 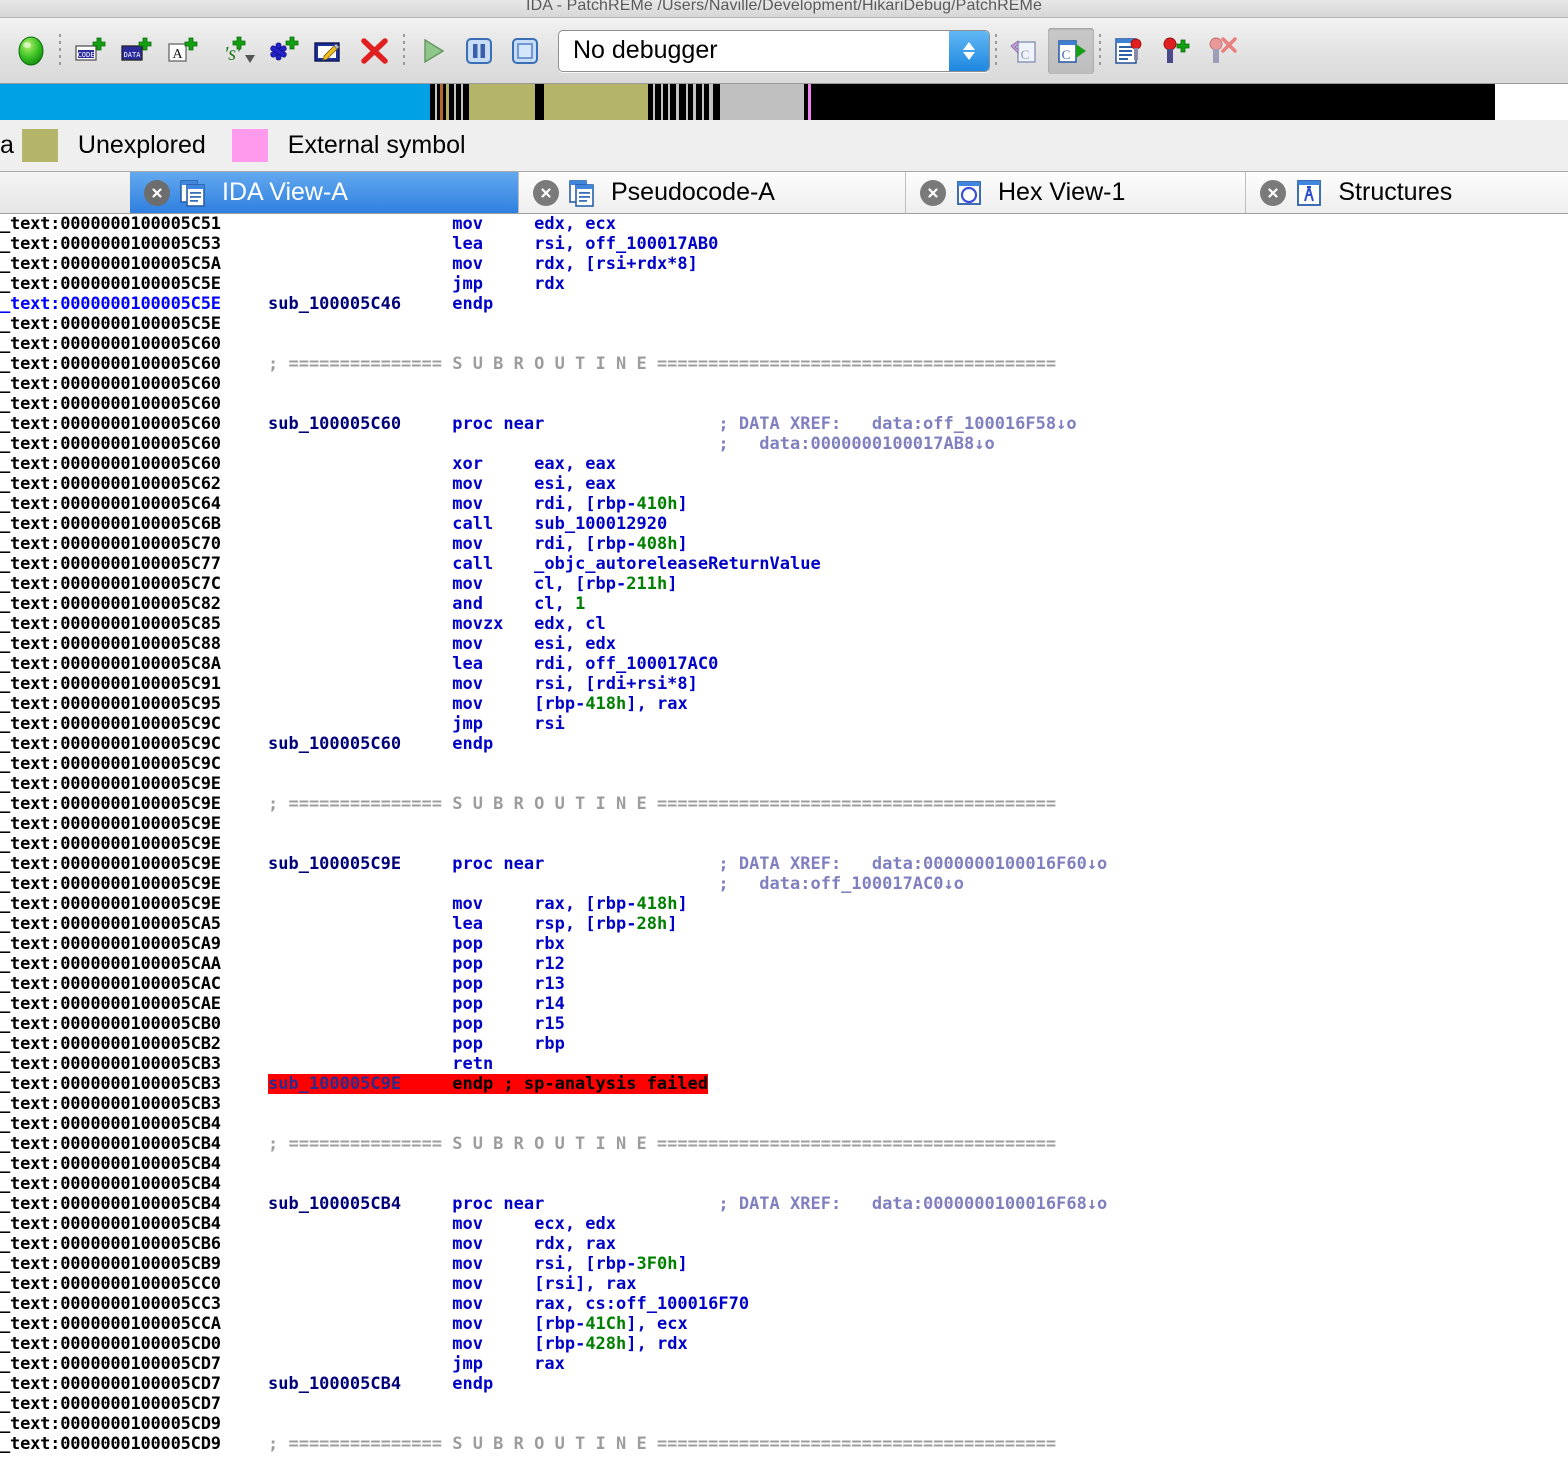 What do you see at coordinates (784, 1104) in the screenshot?
I see `disasm-line: _text:0000000100005CB3` at bounding box center [784, 1104].